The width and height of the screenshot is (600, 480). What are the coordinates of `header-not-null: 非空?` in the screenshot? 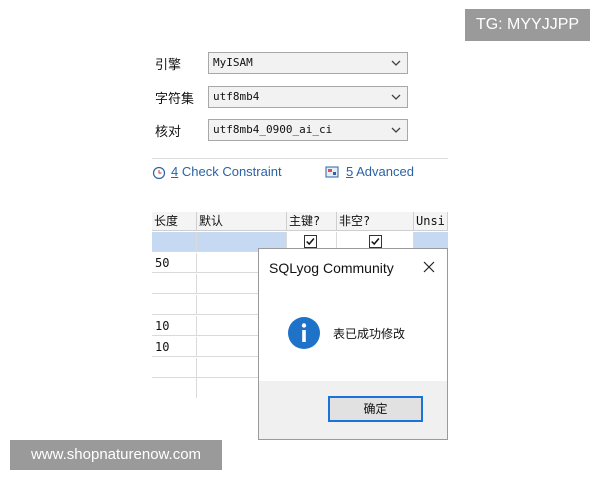 It's located at (375, 221).